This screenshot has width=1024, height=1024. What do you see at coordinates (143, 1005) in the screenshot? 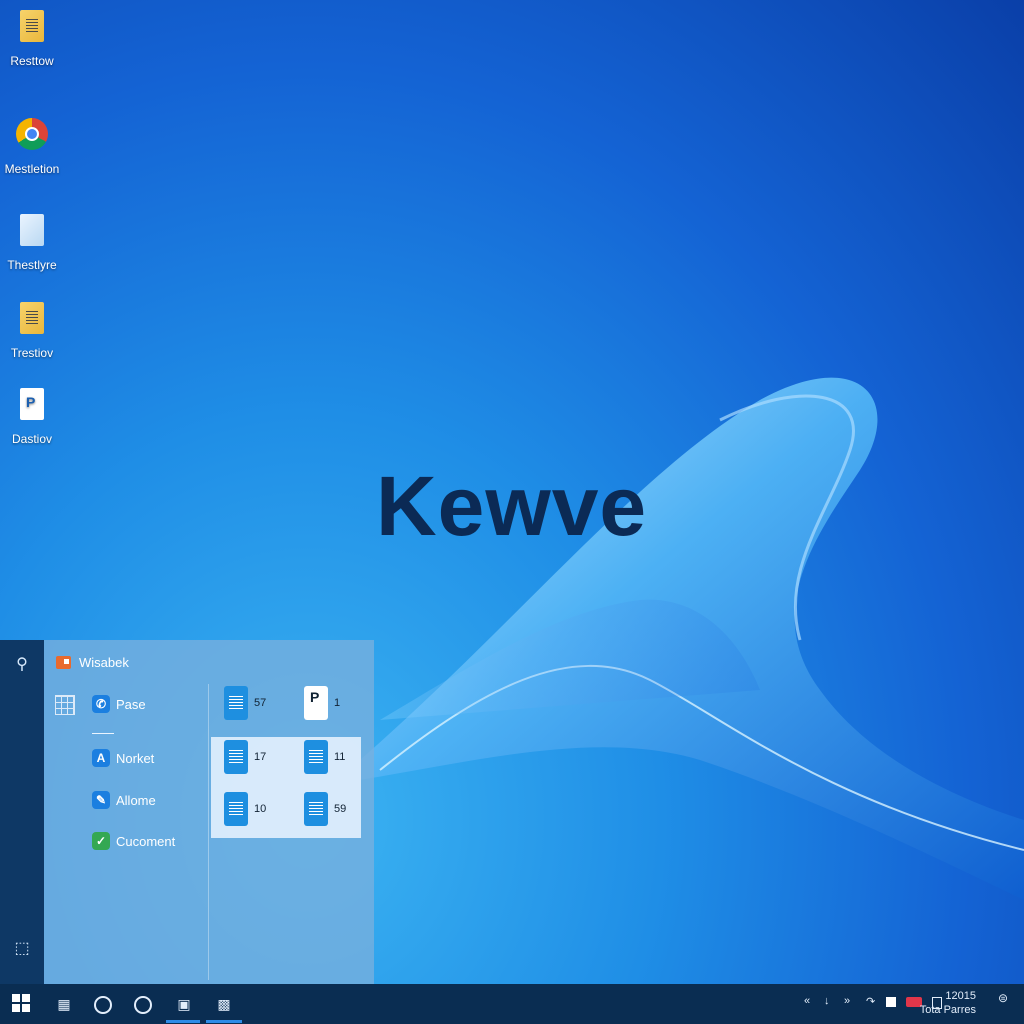
I see `timer-app-icon` at bounding box center [143, 1005].